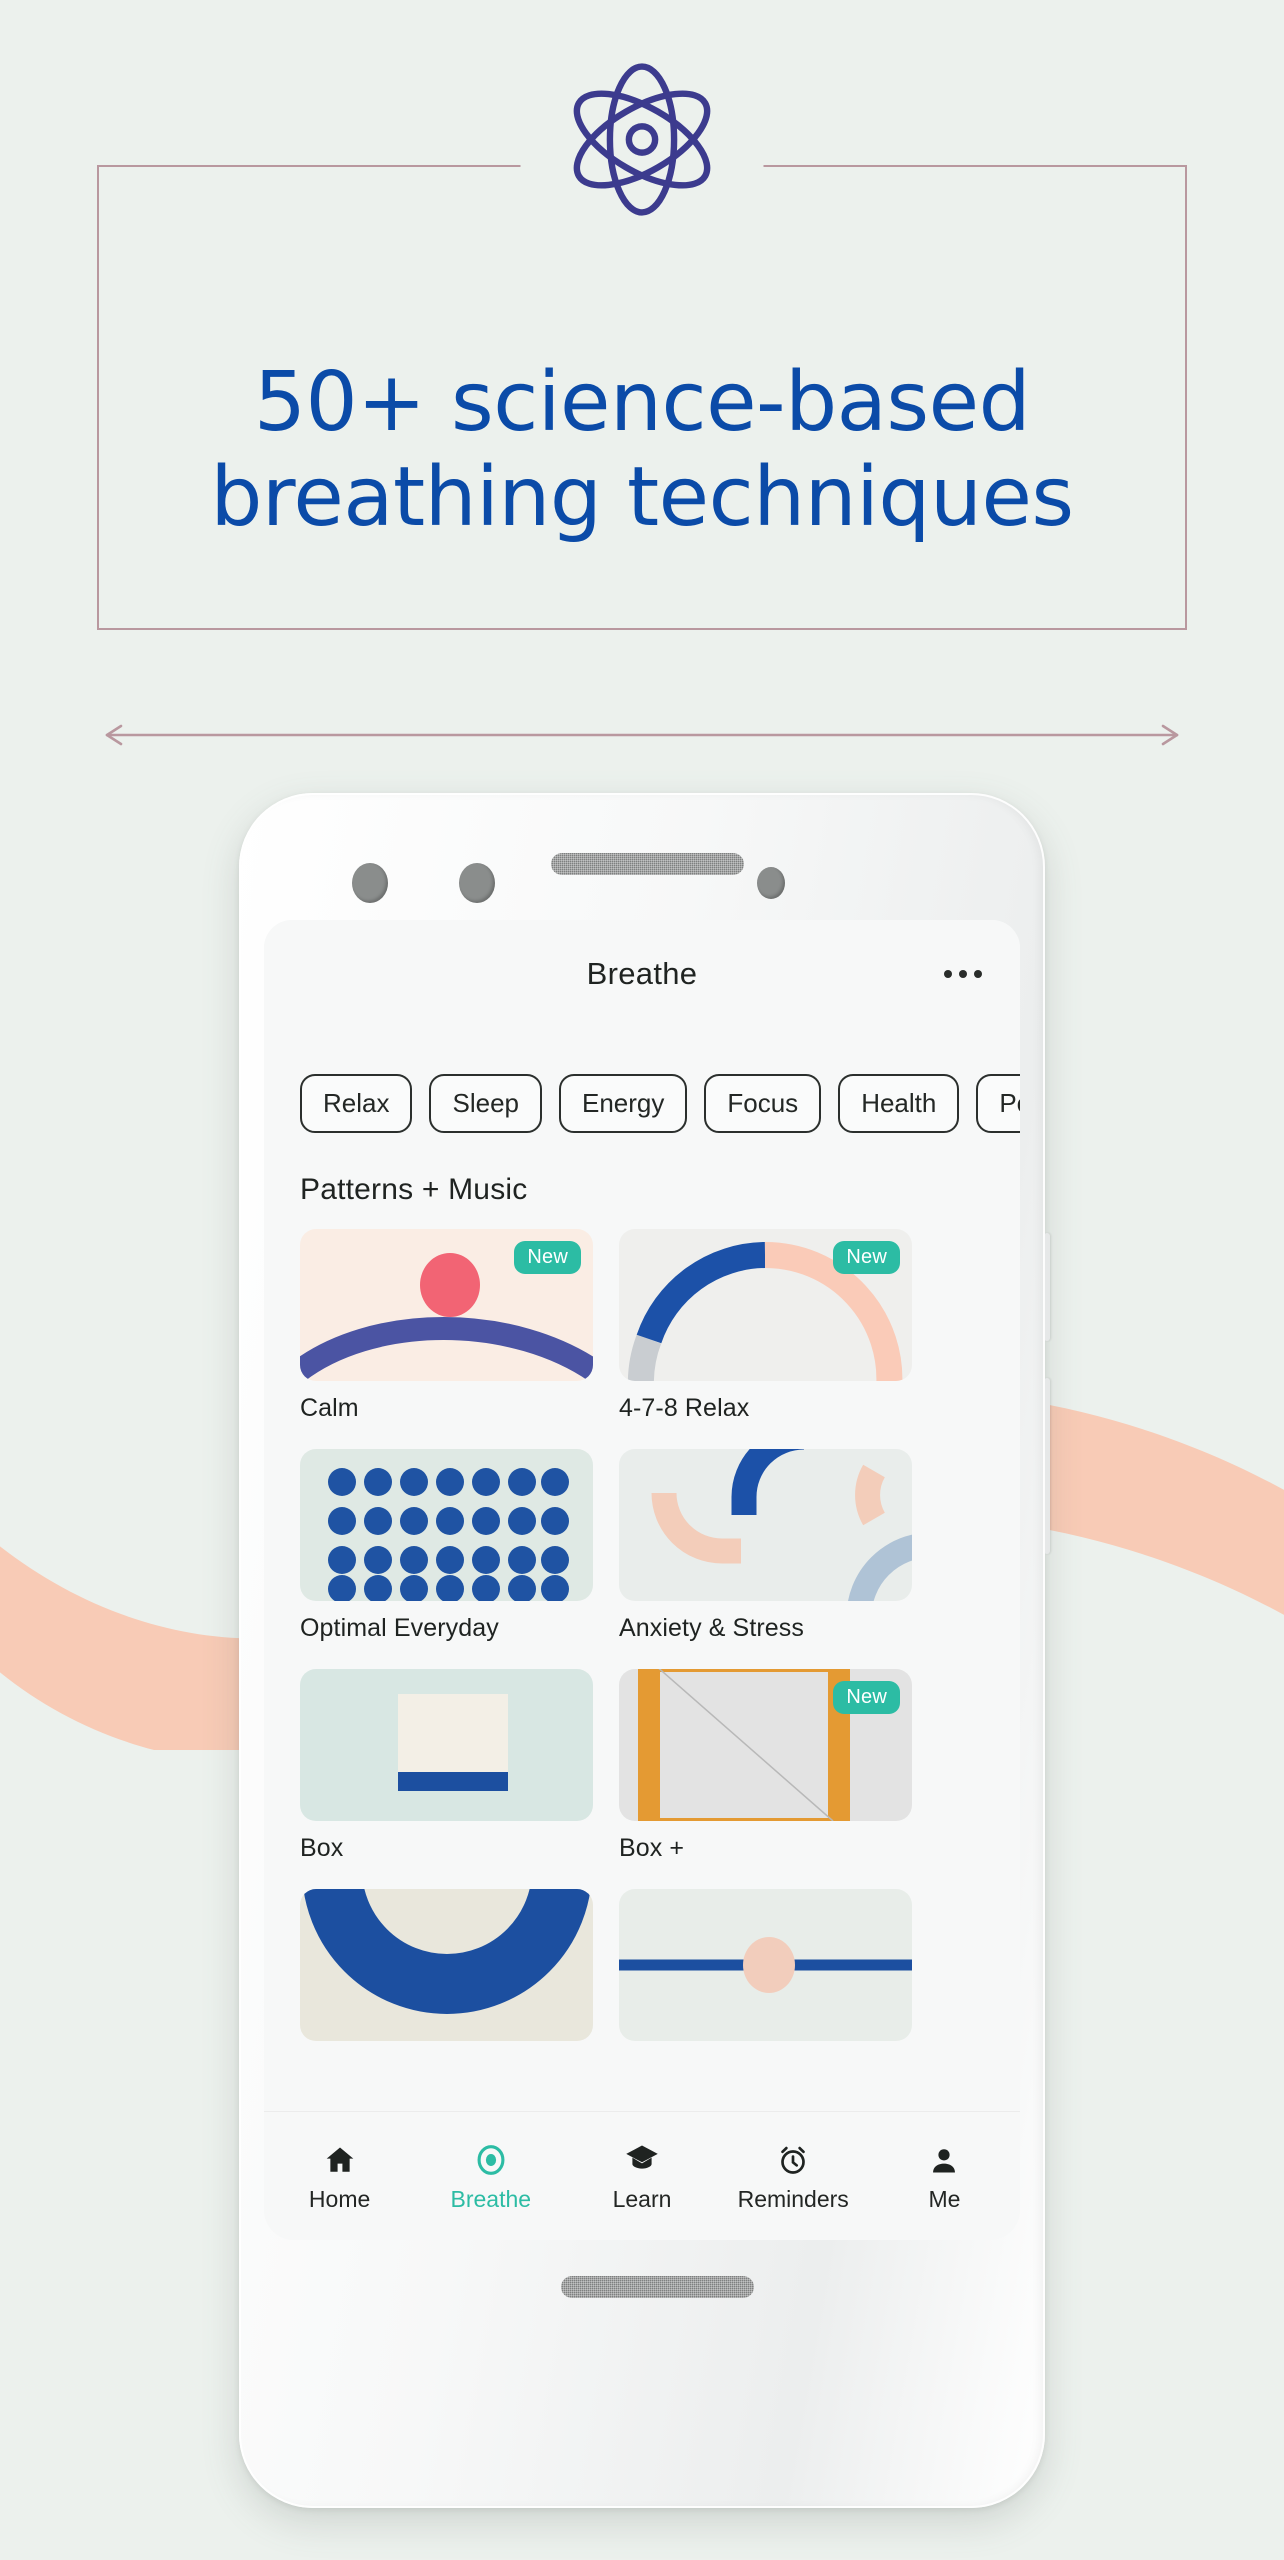 This screenshot has height=2560, width=1284. I want to click on app-bar: Breathe, so click(642, 974).